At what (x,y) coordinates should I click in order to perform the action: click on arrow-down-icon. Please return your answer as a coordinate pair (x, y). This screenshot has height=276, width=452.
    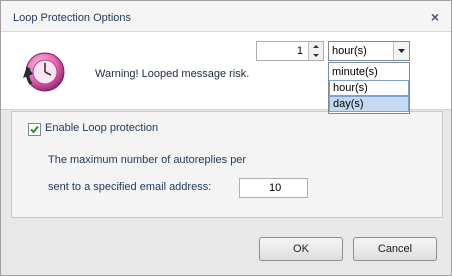
    Looking at the image, I should click on (316, 55).